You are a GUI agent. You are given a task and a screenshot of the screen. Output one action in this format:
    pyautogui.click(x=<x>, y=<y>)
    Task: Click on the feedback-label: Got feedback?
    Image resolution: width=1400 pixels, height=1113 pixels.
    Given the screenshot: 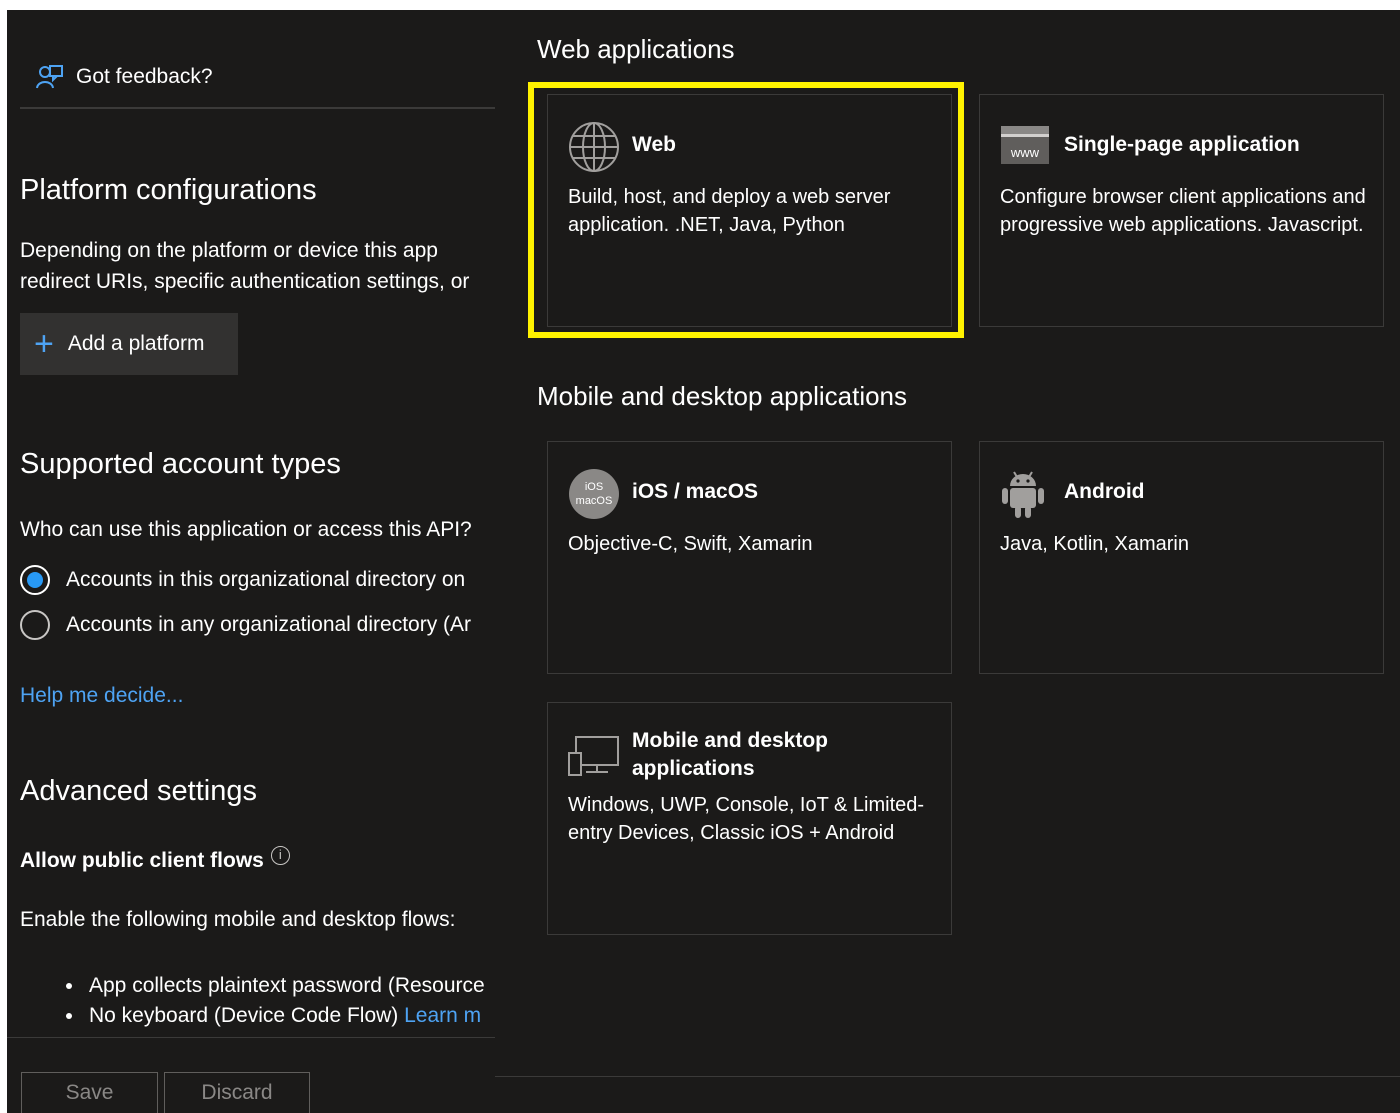 What is the action you would take?
    pyautogui.click(x=144, y=76)
    